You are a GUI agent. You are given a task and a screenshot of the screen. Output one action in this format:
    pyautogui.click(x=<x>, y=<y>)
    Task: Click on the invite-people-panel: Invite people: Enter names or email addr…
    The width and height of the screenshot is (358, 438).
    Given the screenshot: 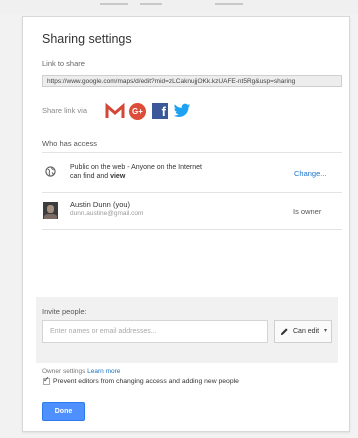 What is the action you would take?
    pyautogui.click(x=187, y=330)
    